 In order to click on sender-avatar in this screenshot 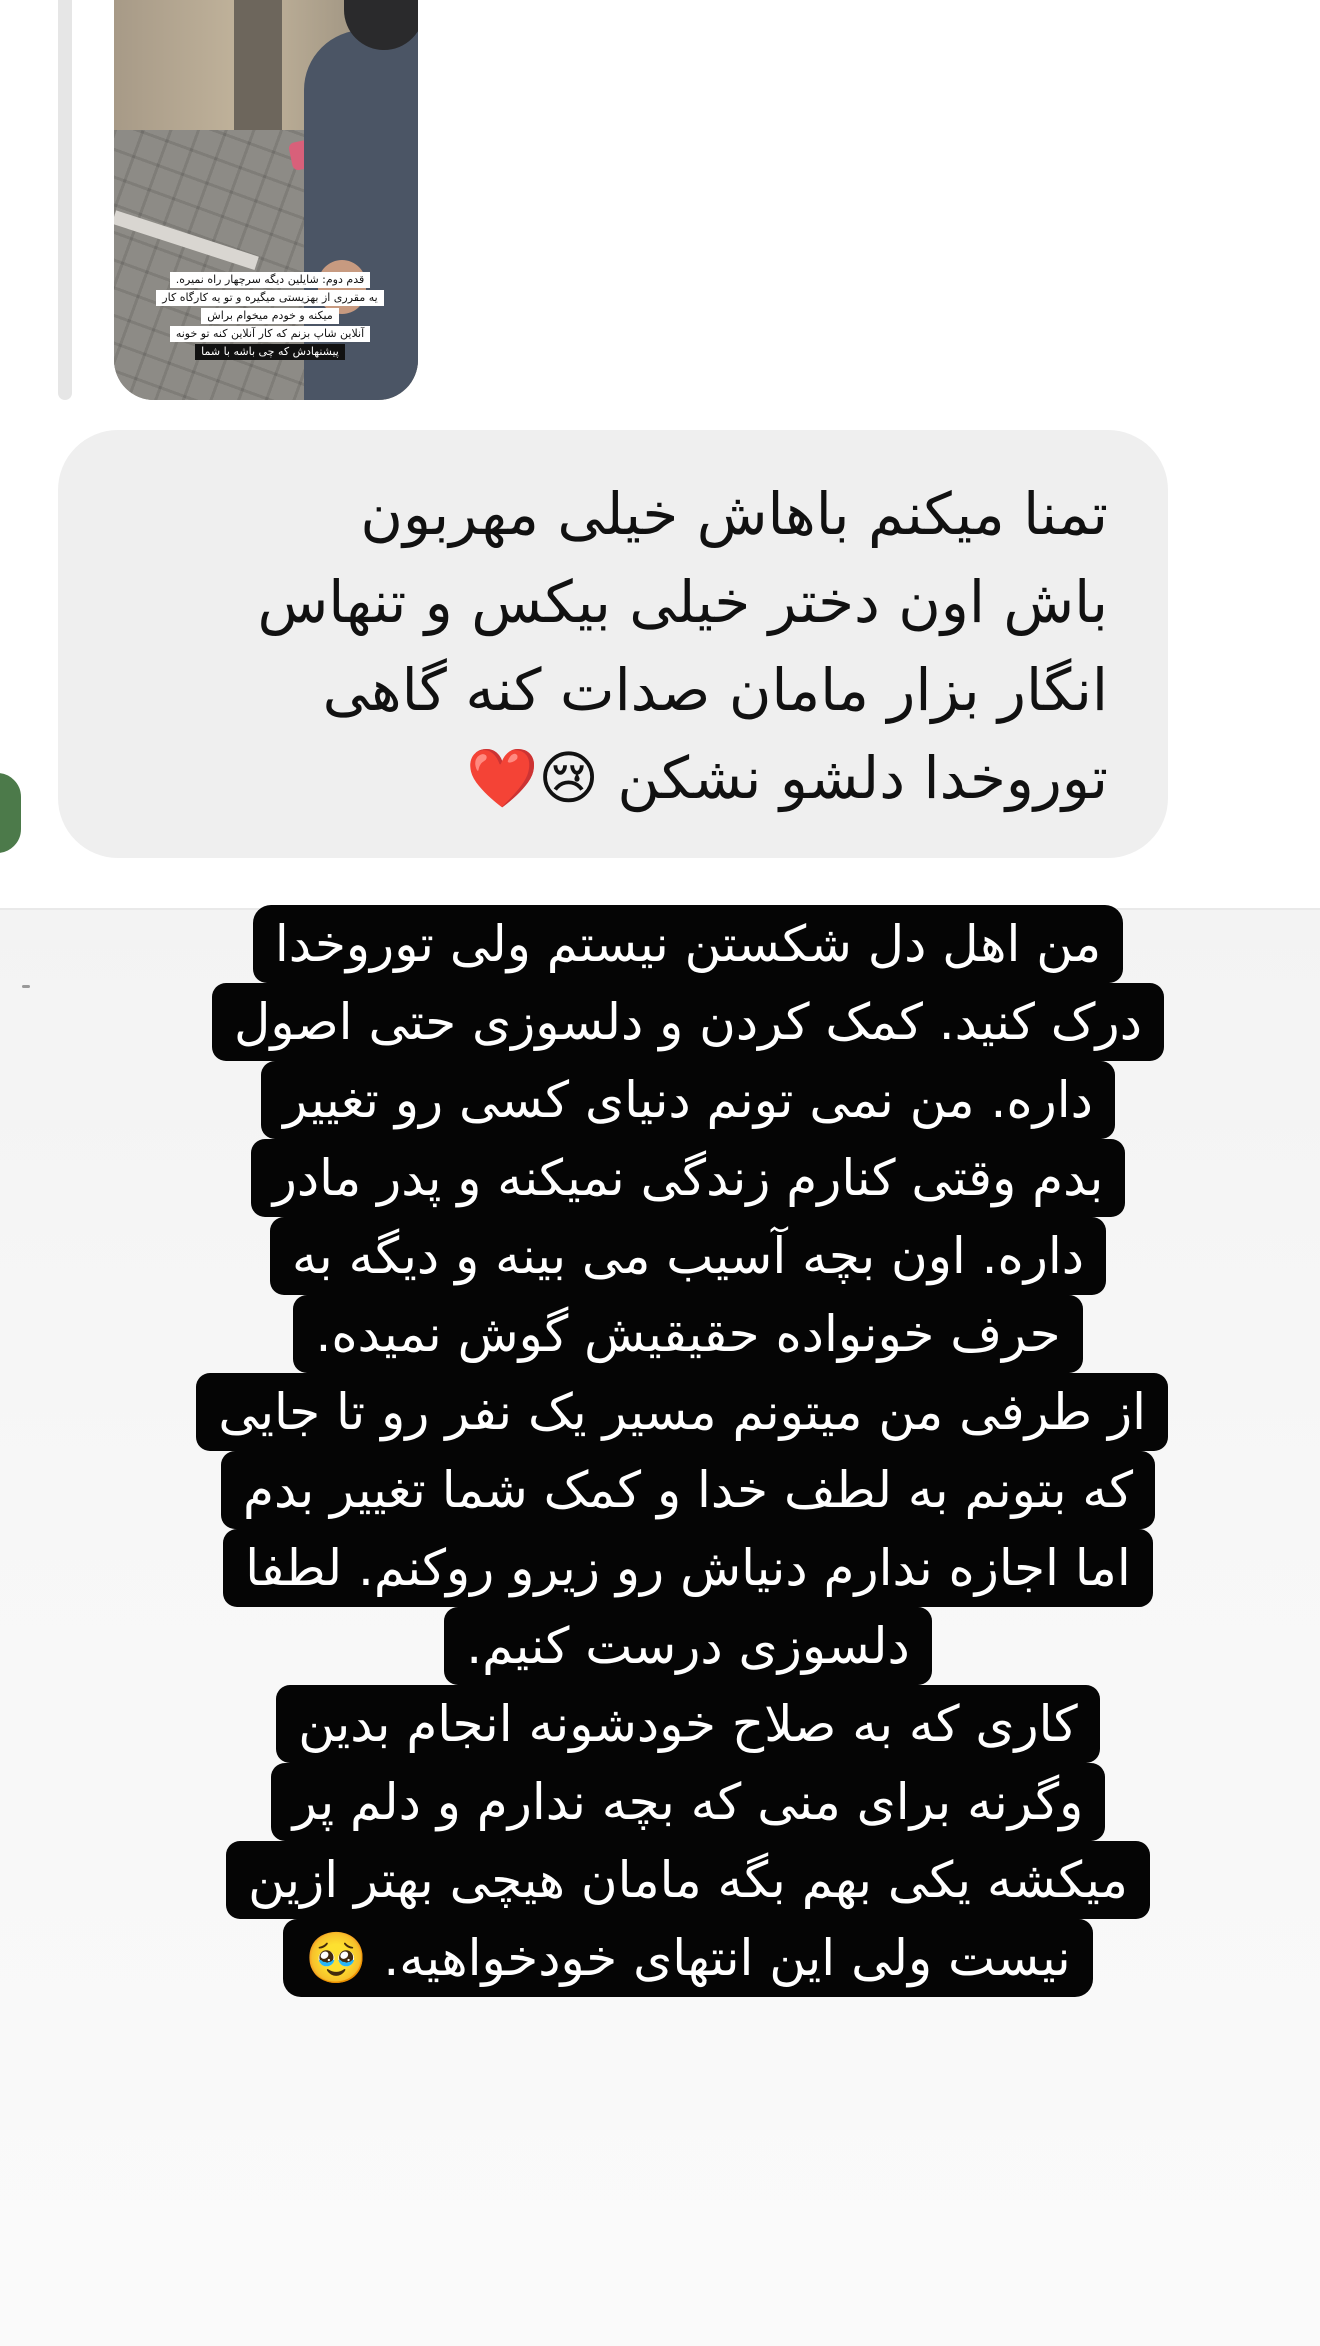, I will do `click(12, 813)`.